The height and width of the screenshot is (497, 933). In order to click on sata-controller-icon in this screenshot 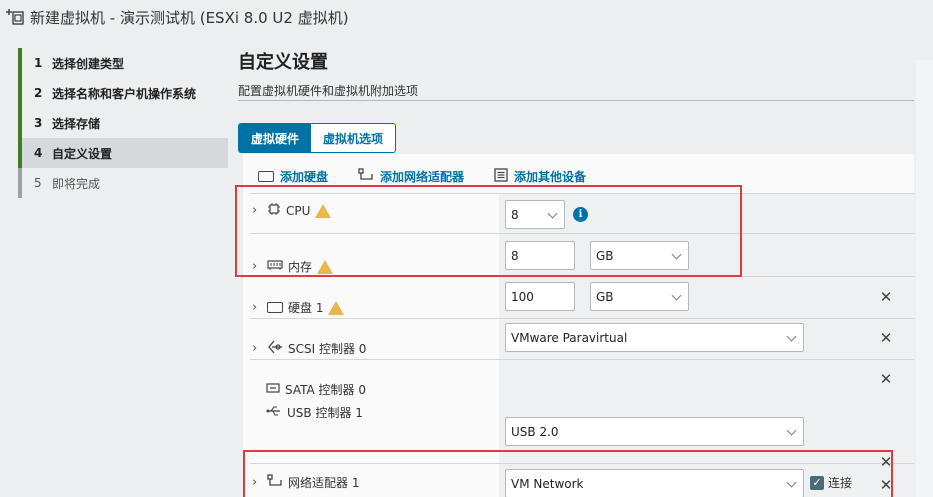, I will do `click(273, 389)`.